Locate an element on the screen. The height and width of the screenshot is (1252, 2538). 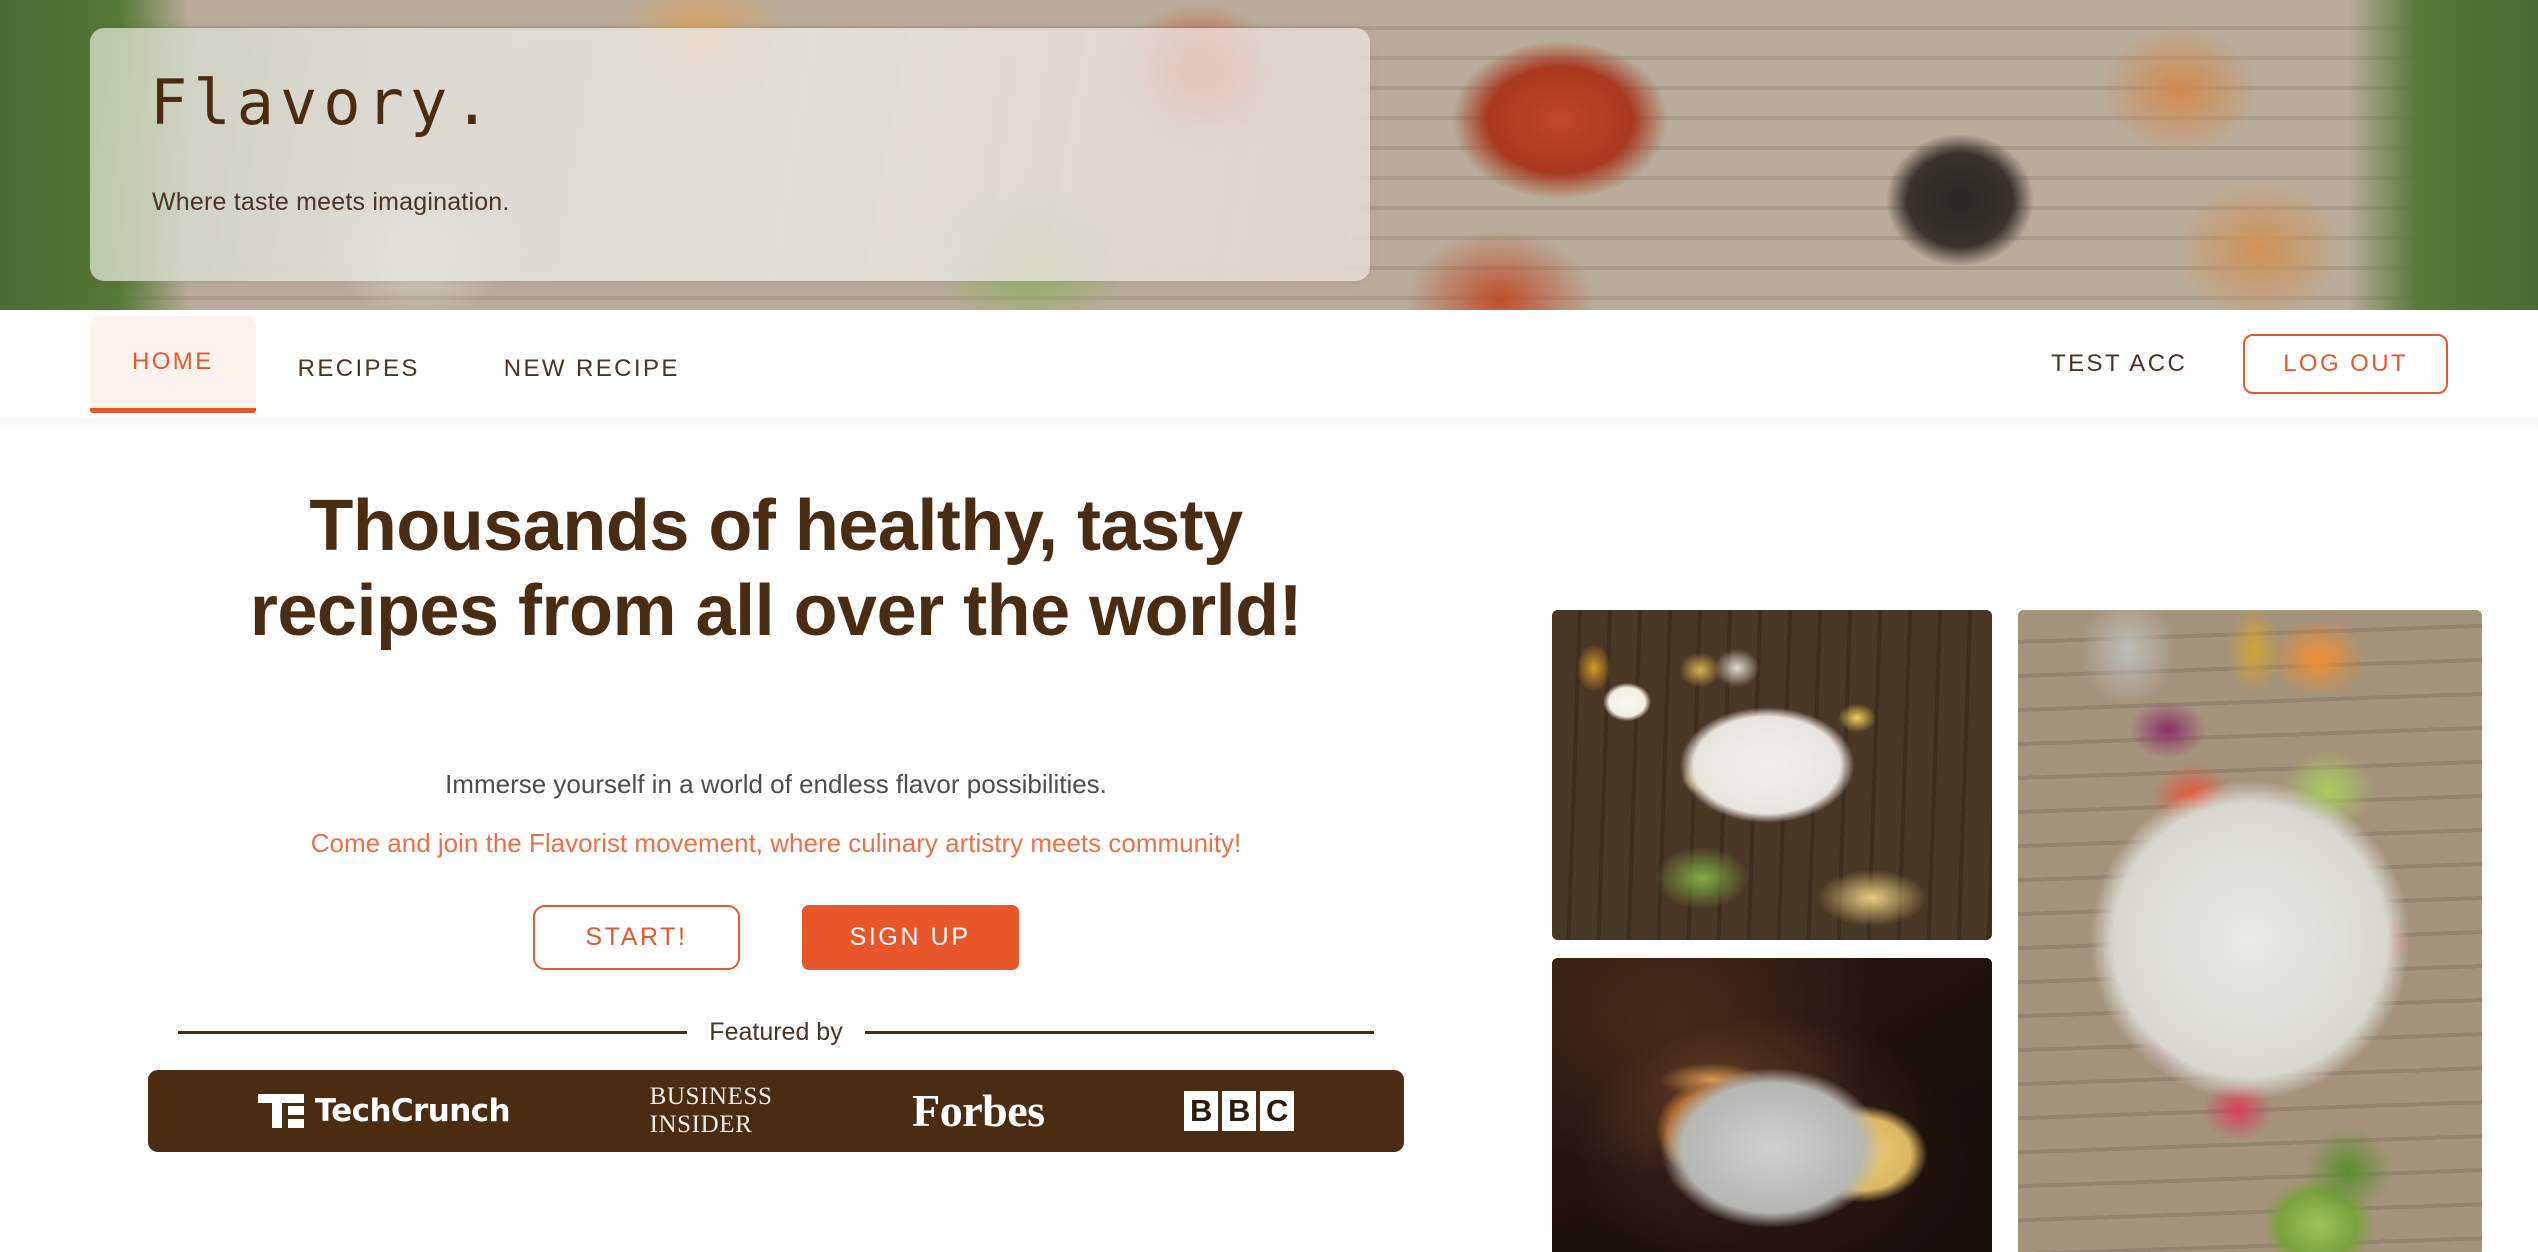
gallery-image-salad is located at coordinates (2250, 931).